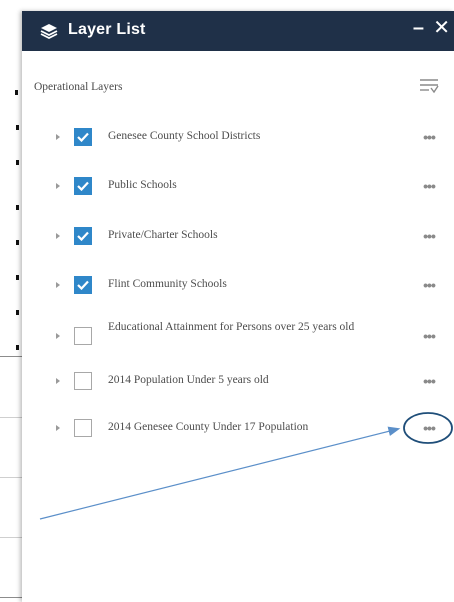 The image size is (454, 602). What do you see at coordinates (167, 284) in the screenshot?
I see `layer-label: Flint Community Schools` at bounding box center [167, 284].